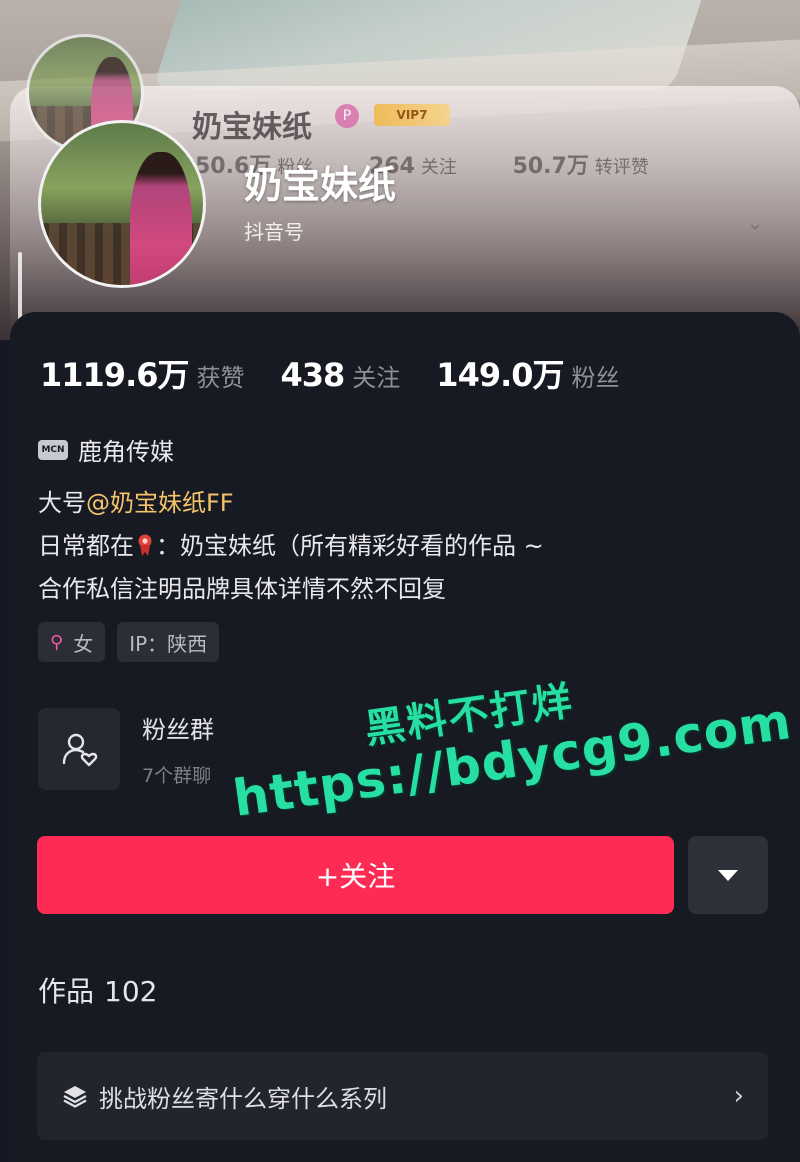 The height and width of the screenshot is (1162, 800). I want to click on stat-likes-value: 1119.6万, so click(114, 375).